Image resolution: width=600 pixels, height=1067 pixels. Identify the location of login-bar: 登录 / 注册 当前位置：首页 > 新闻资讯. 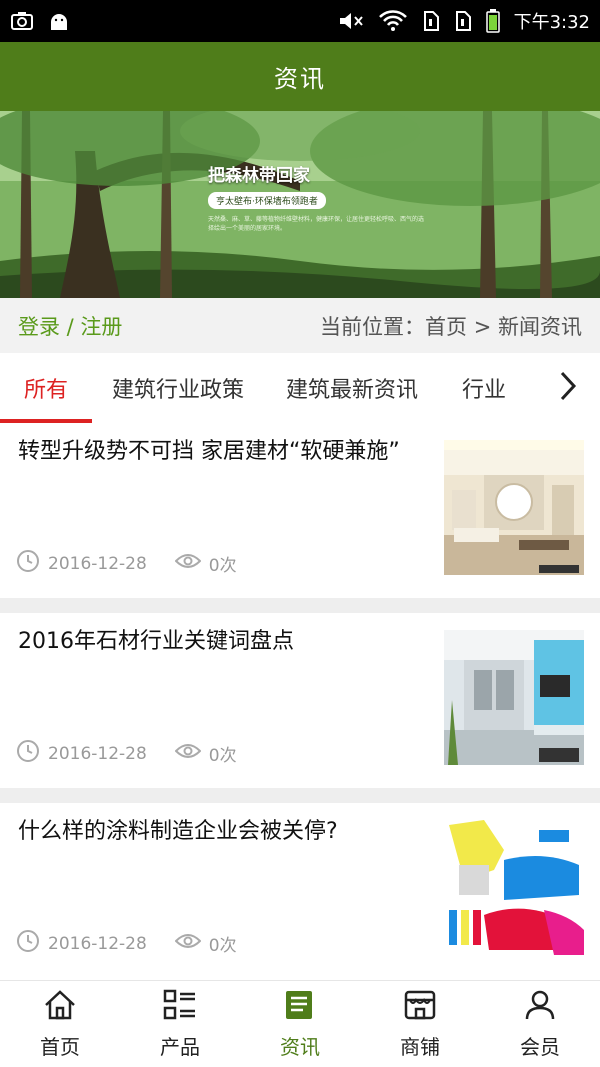
(300, 325).